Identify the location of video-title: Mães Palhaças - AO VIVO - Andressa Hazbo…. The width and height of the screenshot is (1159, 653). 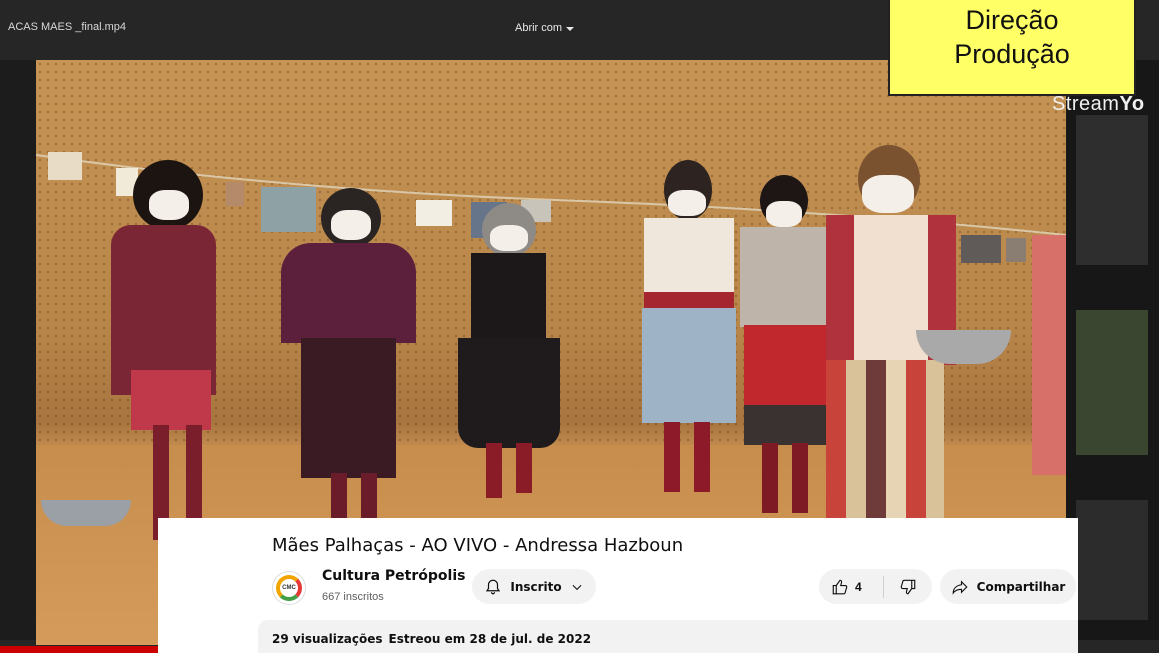
(478, 545).